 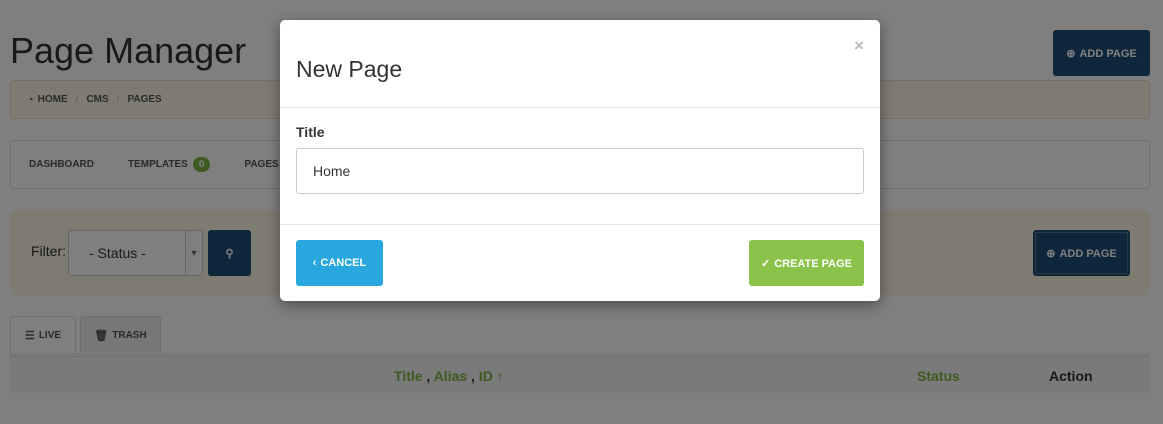 I want to click on modal-body: Title, so click(x=580, y=166).